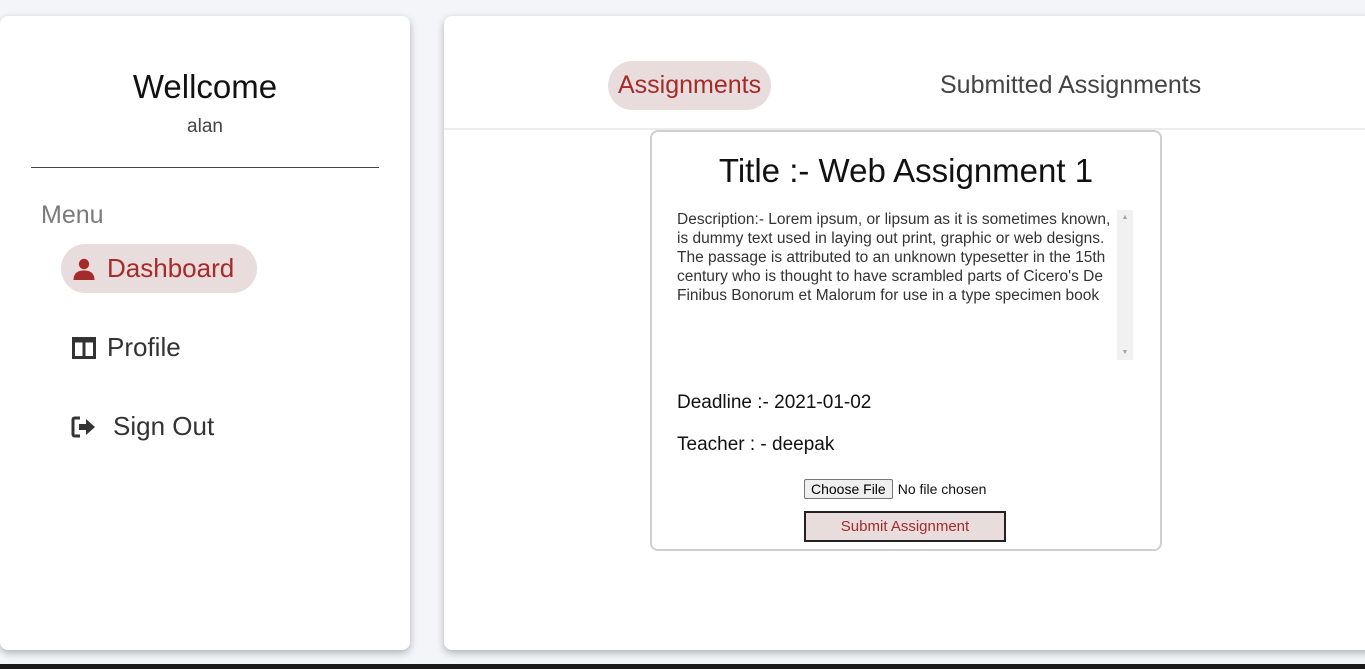 The height and width of the screenshot is (669, 1365). Describe the element at coordinates (848, 489) in the screenshot. I see `choose-file-button: Choose File` at that location.